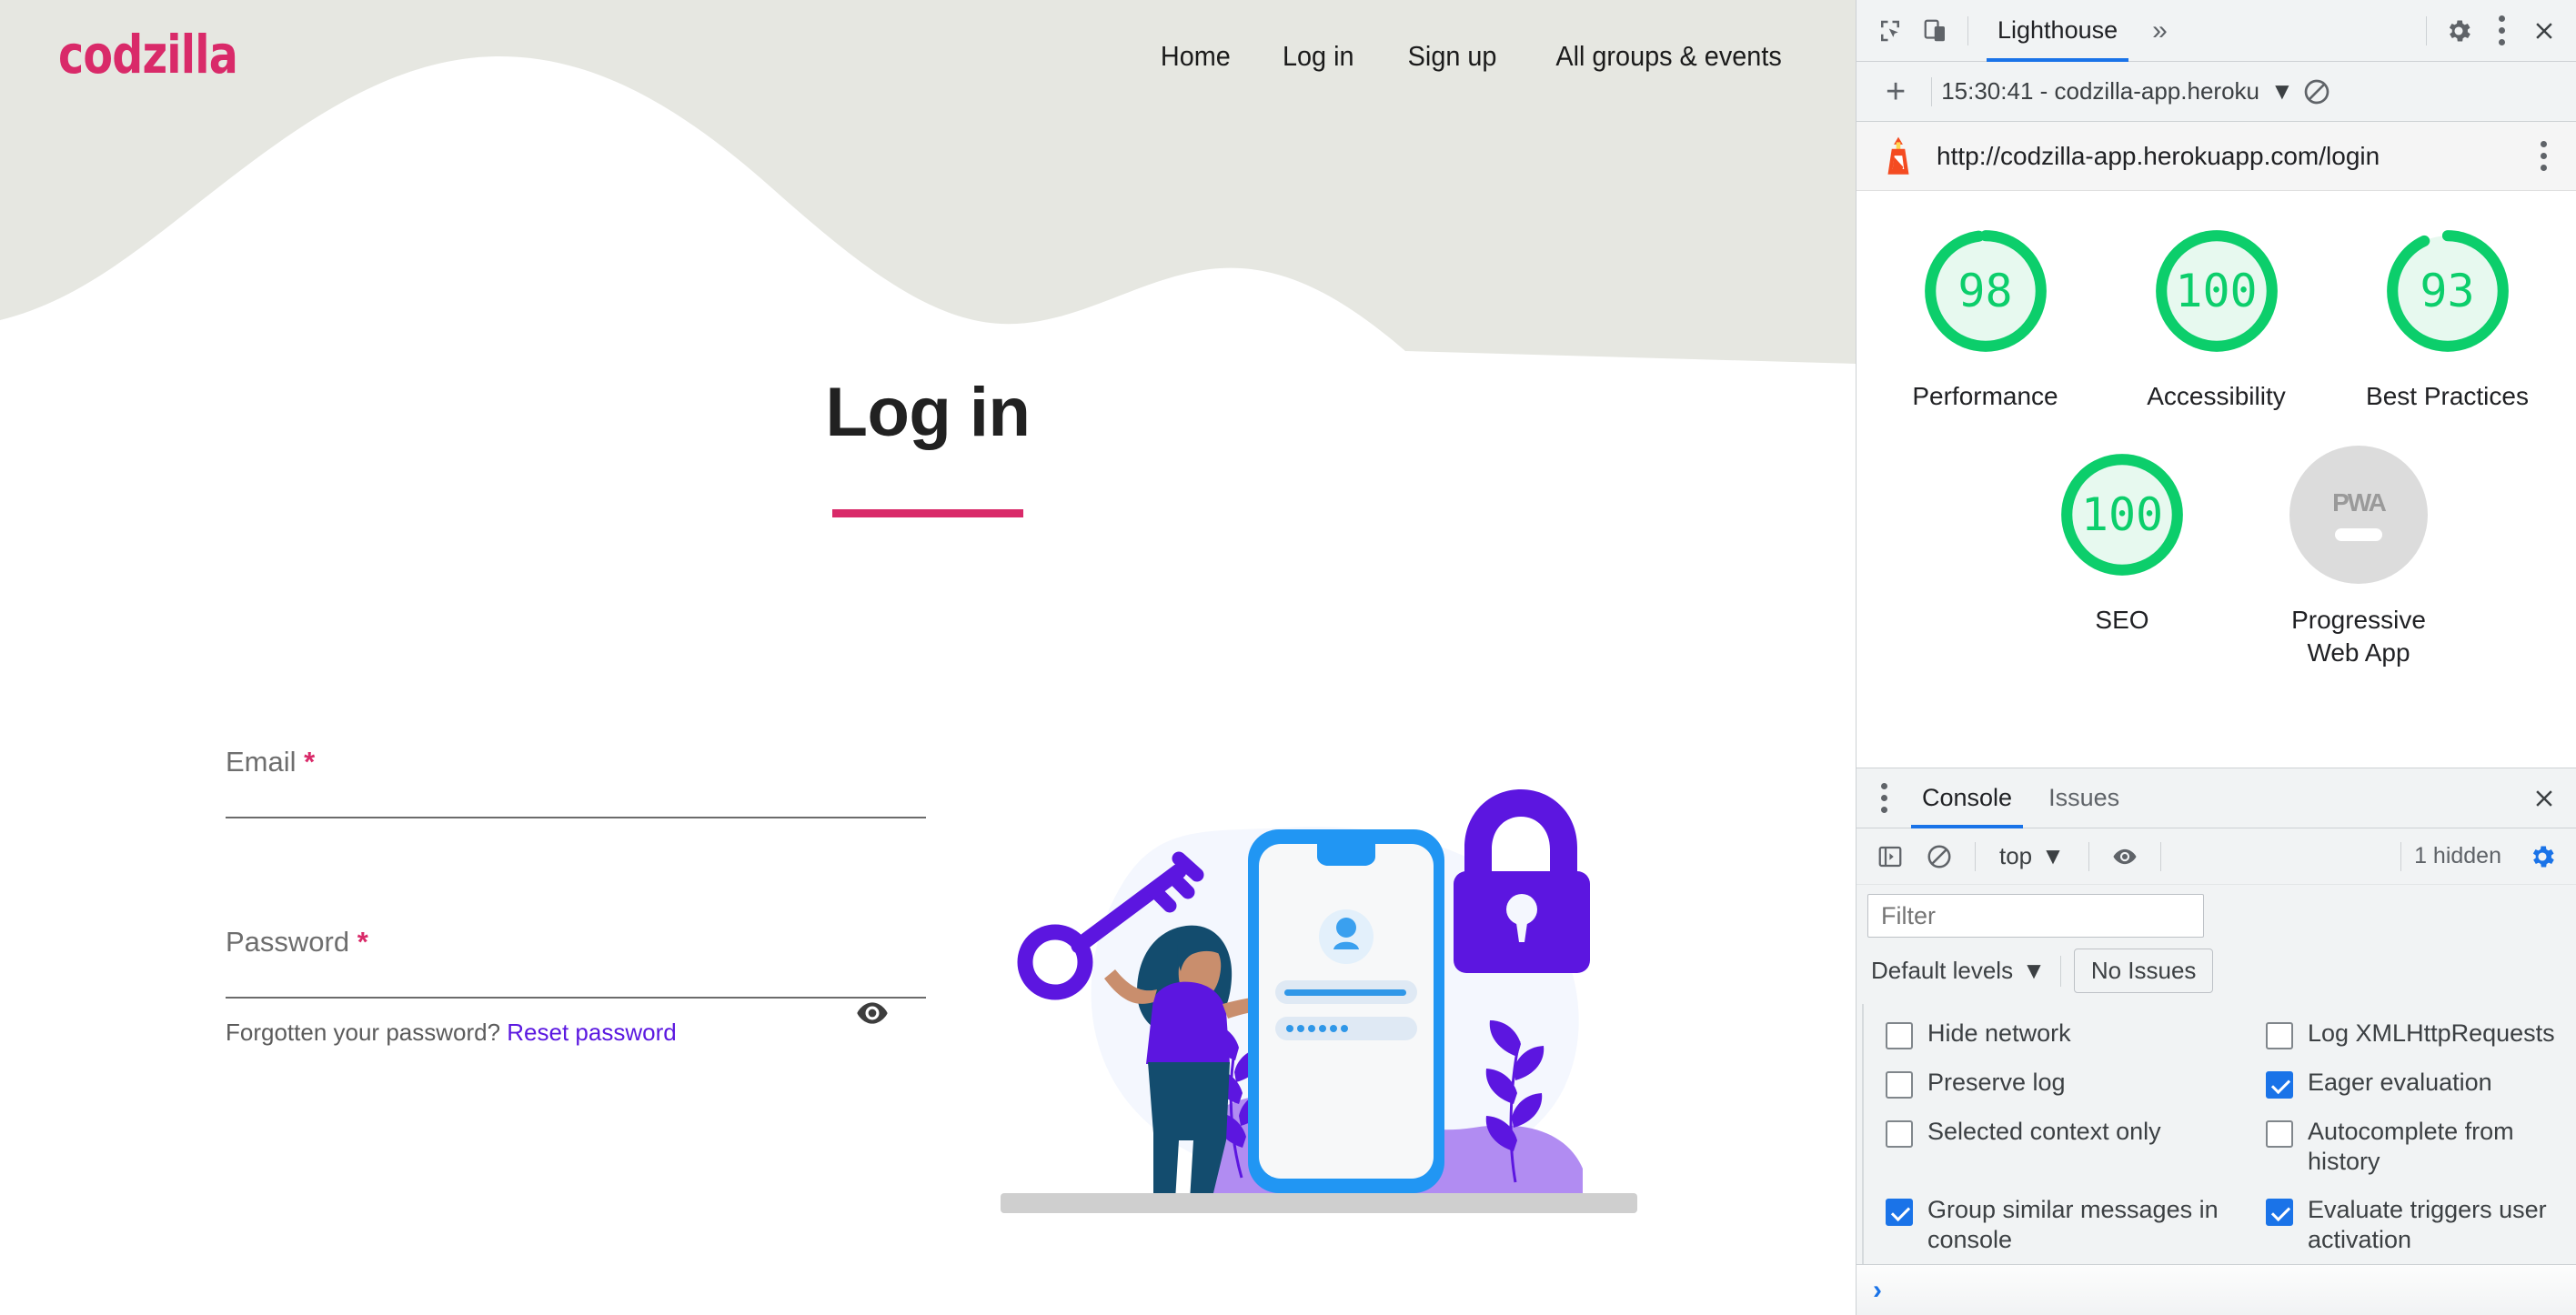  I want to click on nav-item-login: Log in, so click(1318, 56).